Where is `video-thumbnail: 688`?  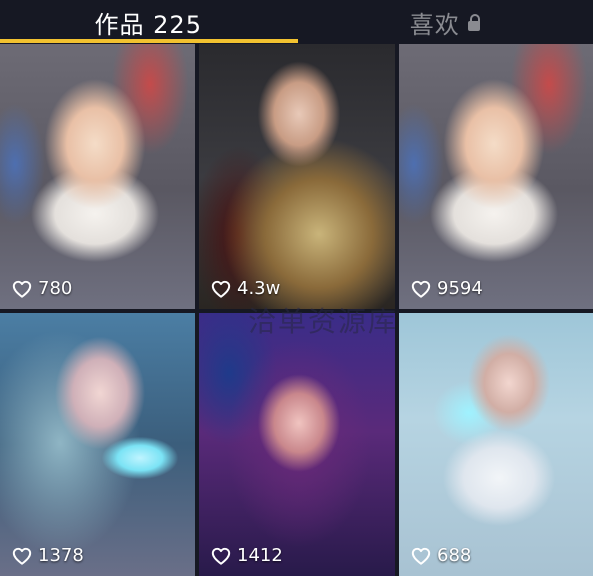 video-thumbnail: 688 is located at coordinates (496, 444).